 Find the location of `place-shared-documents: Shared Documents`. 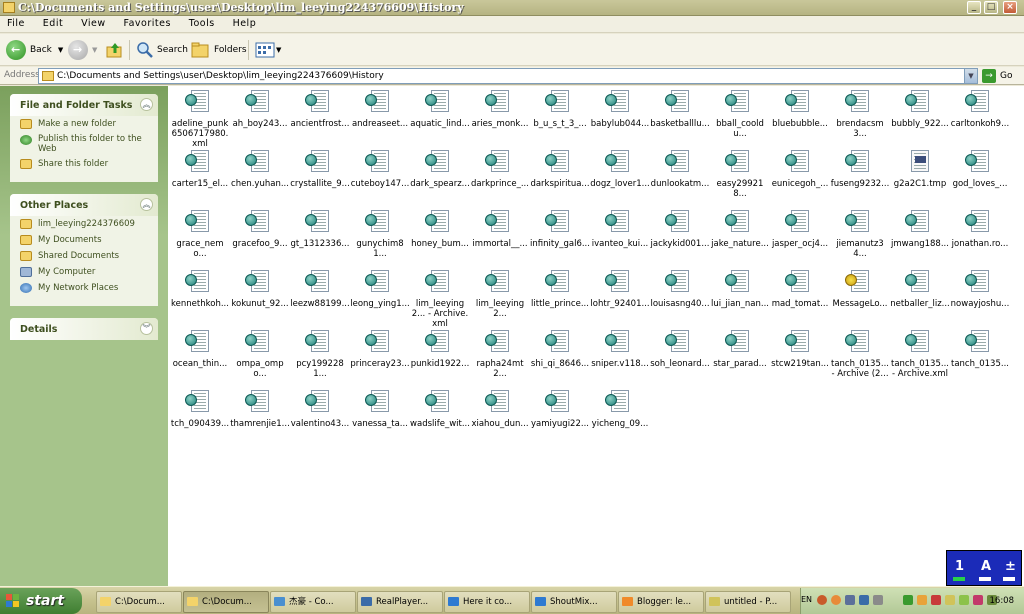

place-shared-documents: Shared Documents is located at coordinates (84, 256).